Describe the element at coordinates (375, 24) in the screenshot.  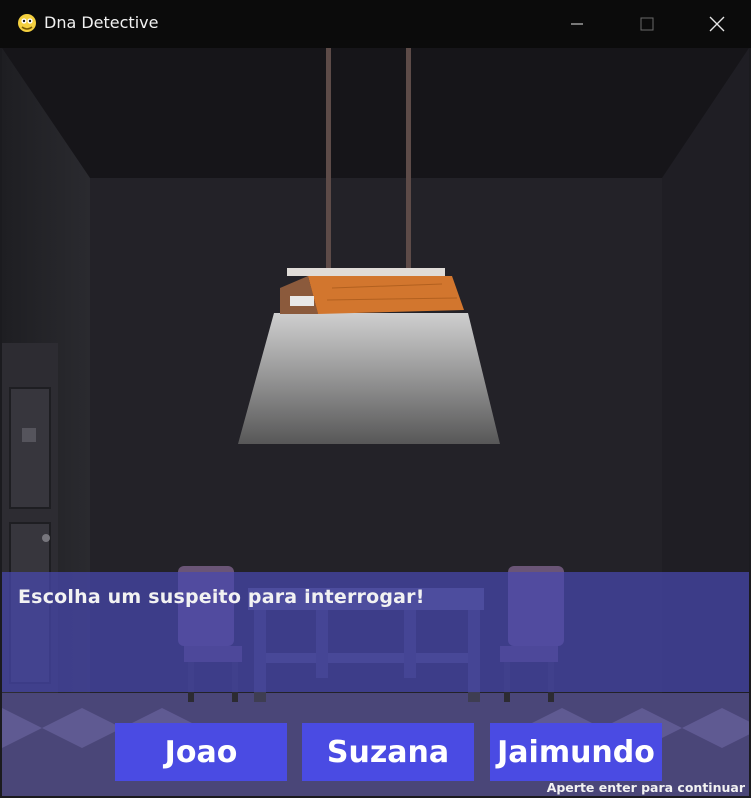
I see `window-titlebar: Dna Detective` at that location.